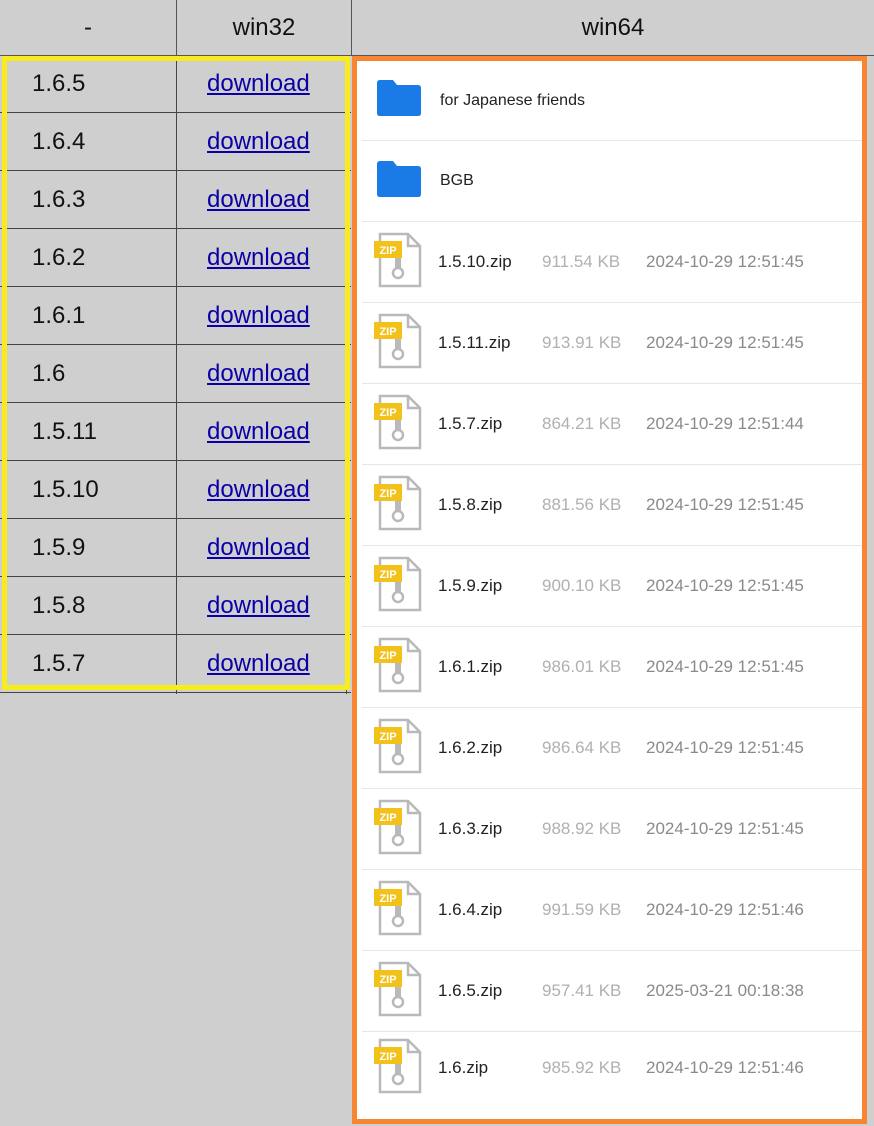 The height and width of the screenshot is (1126, 874). I want to click on file-item: ZIP 1.5.9.zip 900.10 KB 2024-10-29 12:51:45, so click(612, 586).